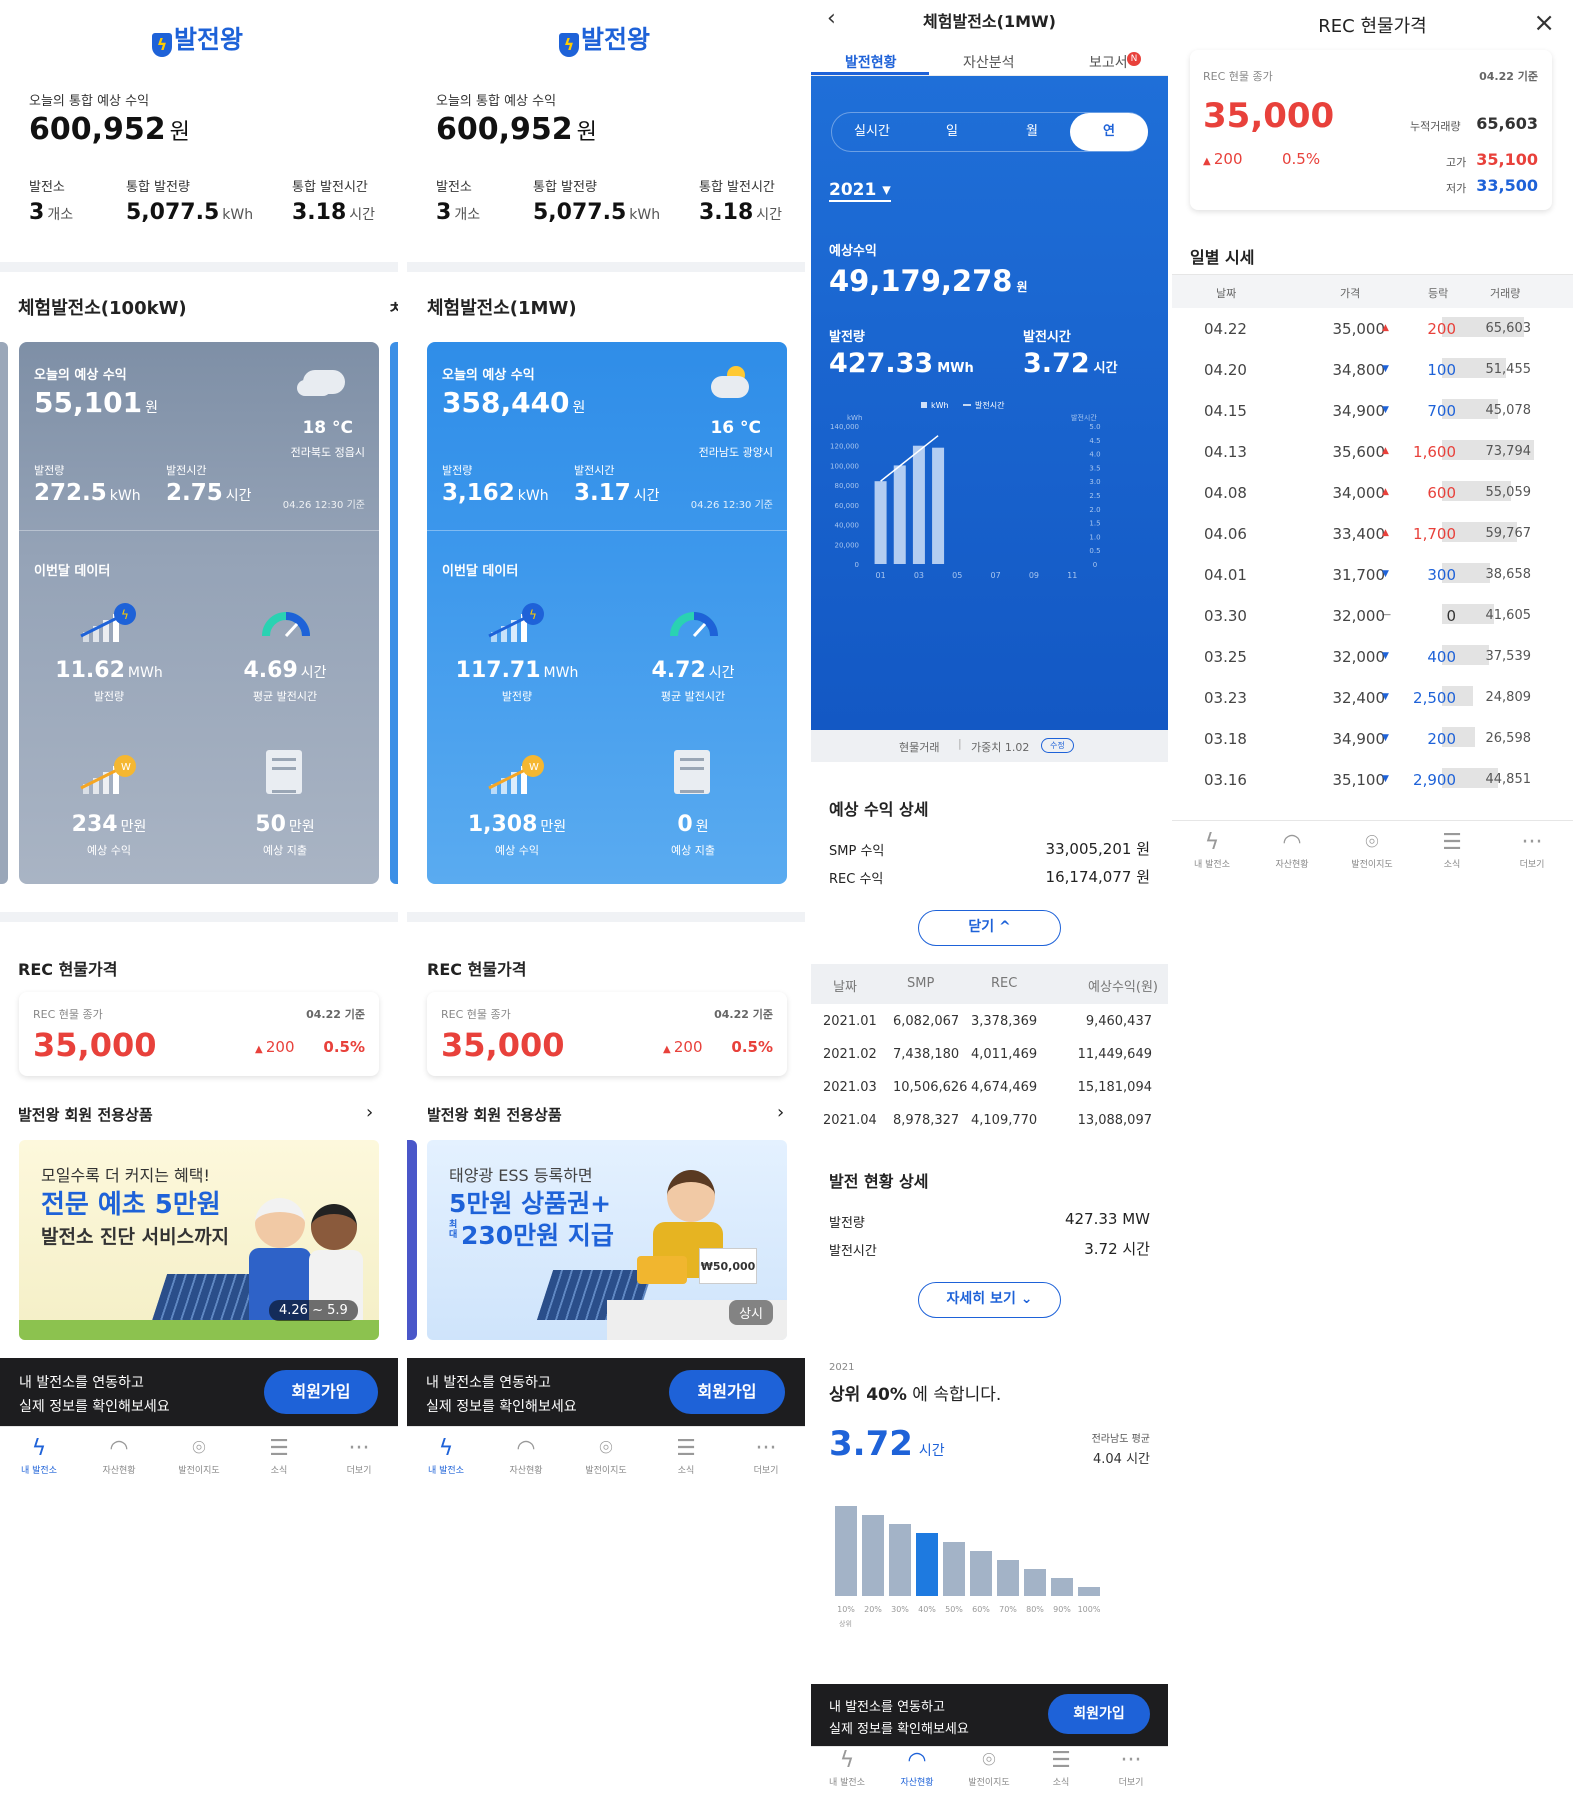 This screenshot has height=1800, width=1573. Describe the element at coordinates (517, 778) in the screenshot. I see `income-chart-icon: W` at that location.